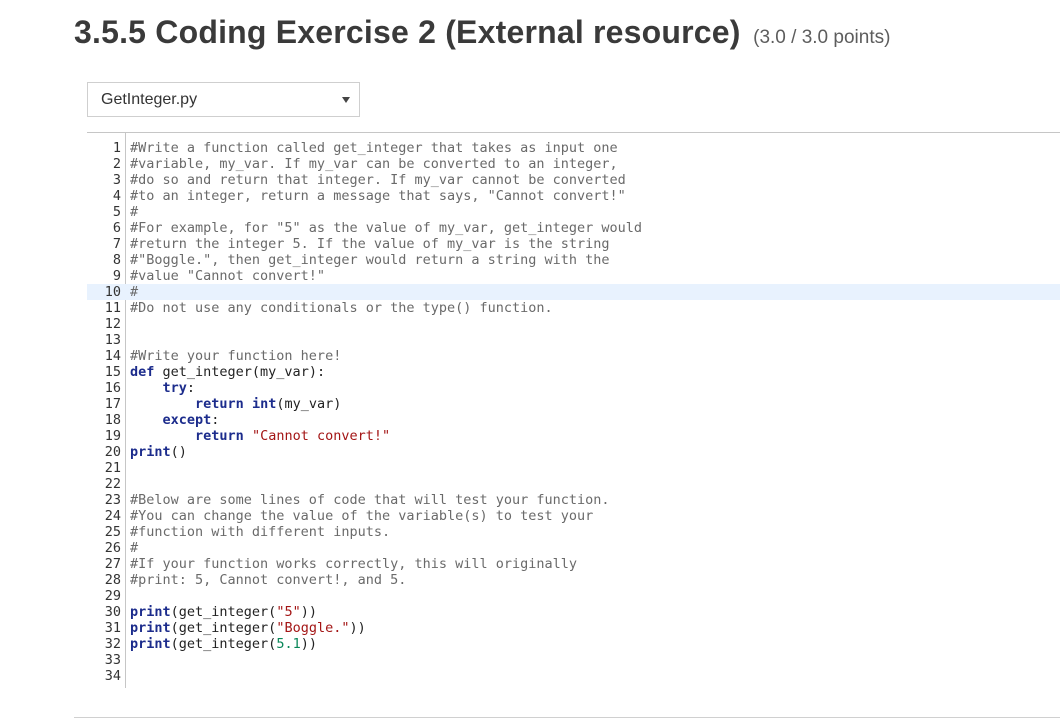 The image size is (1060, 719). Describe the element at coordinates (573, 292) in the screenshot. I see `code-line: 10 #` at that location.